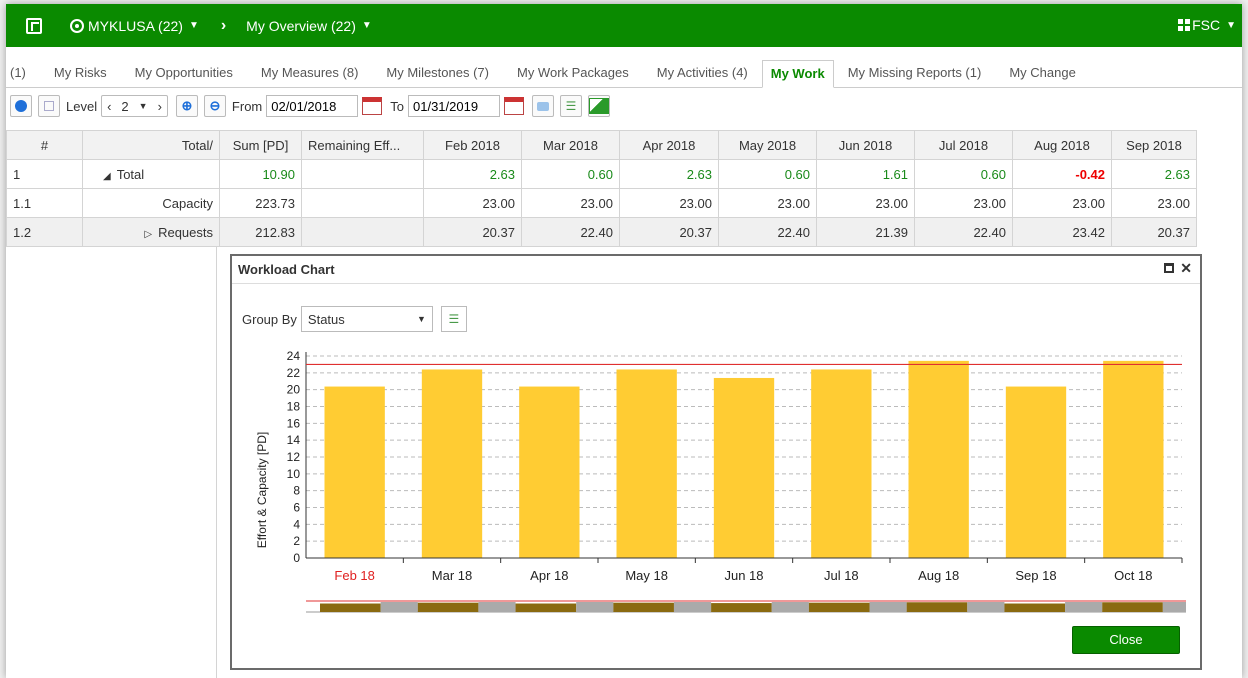 The height and width of the screenshot is (678, 1248). What do you see at coordinates (107, 176) in the screenshot?
I see `collapse-icon: ◢` at bounding box center [107, 176].